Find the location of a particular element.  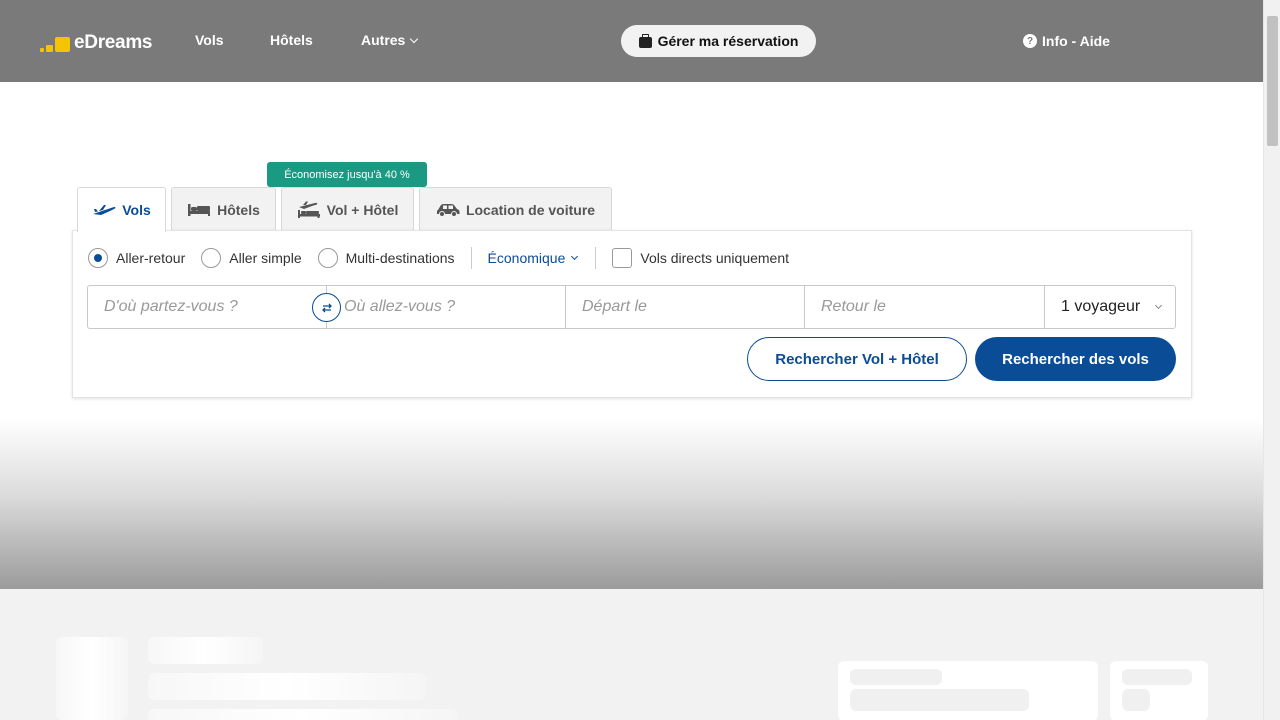

briefcase-icon is located at coordinates (645, 40).